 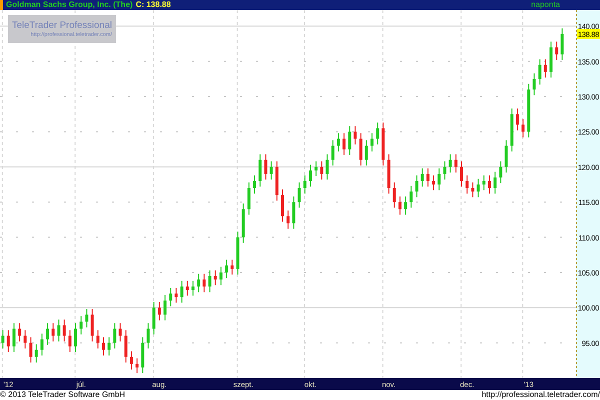 I want to click on interval-label: naponta, so click(x=545, y=5).